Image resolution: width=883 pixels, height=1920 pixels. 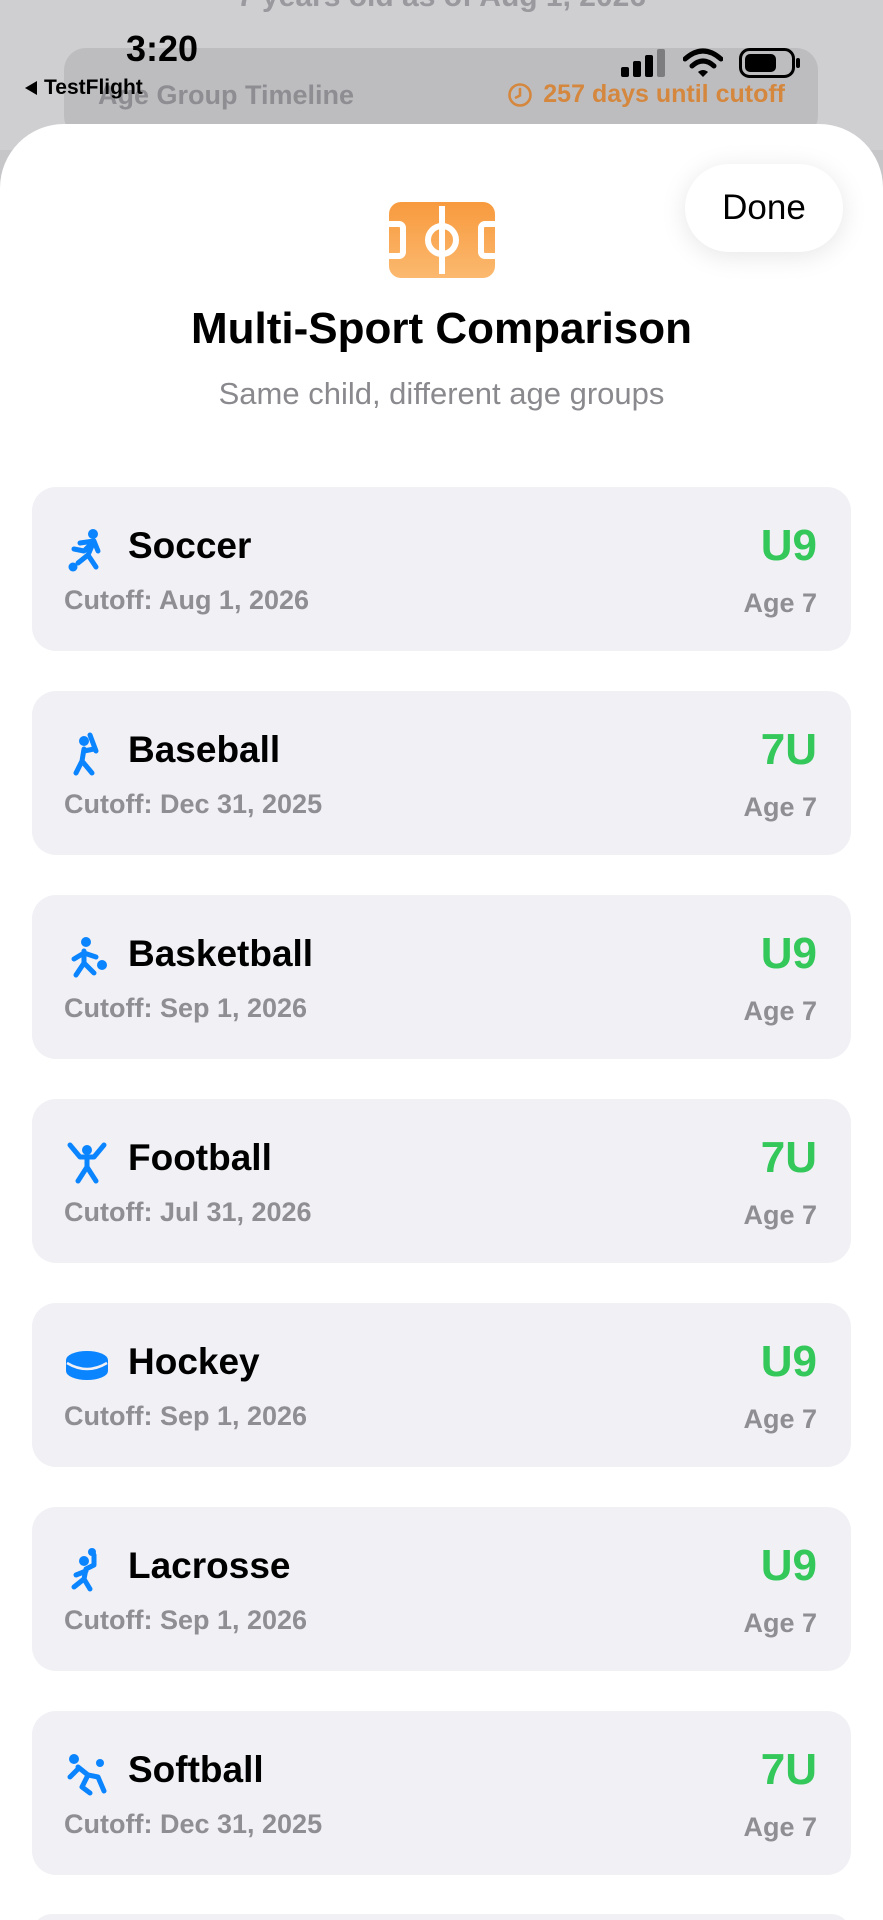 What do you see at coordinates (441, 393) in the screenshot?
I see `sheet-subtitle: Same child, different age groups` at bounding box center [441, 393].